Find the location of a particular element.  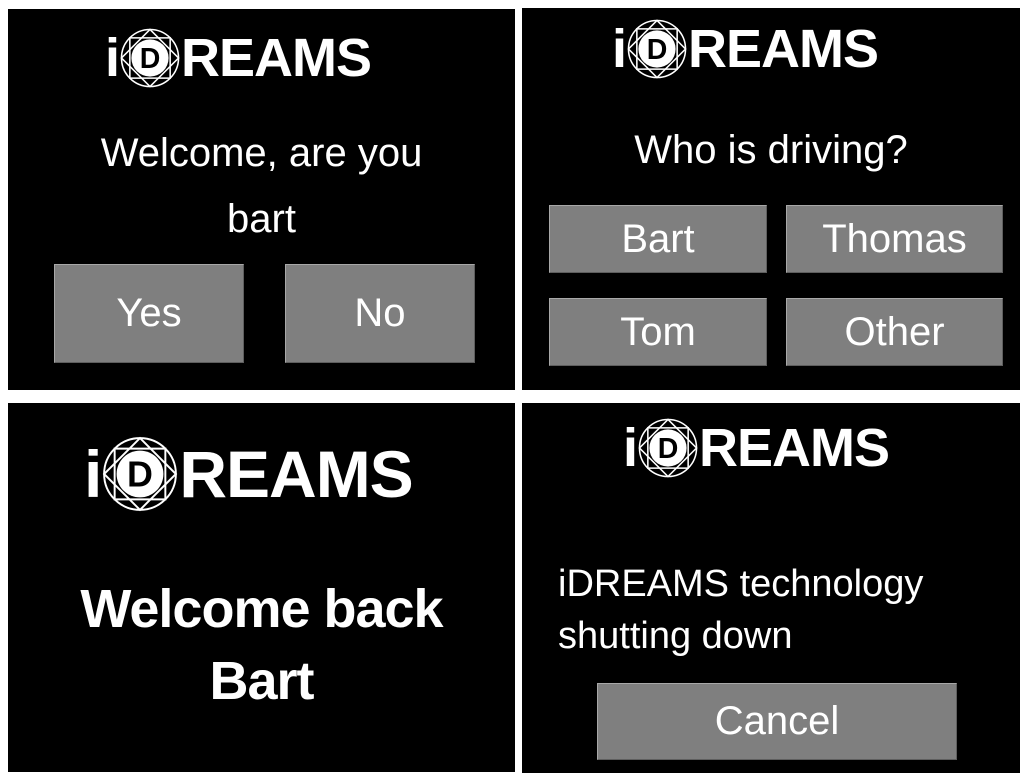

shutdown-message-line1: iDREAMS technology is located at coordinates (741, 584).